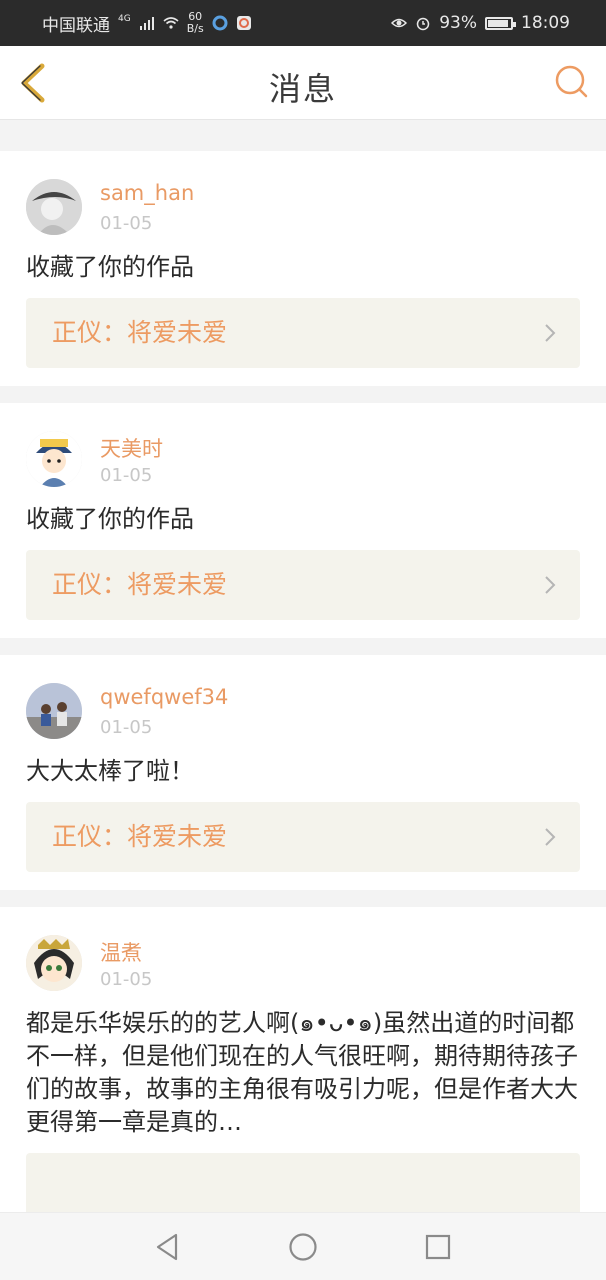 This screenshot has width=606, height=1280. What do you see at coordinates (171, 23) in the screenshot?
I see `wifi-icon` at bounding box center [171, 23].